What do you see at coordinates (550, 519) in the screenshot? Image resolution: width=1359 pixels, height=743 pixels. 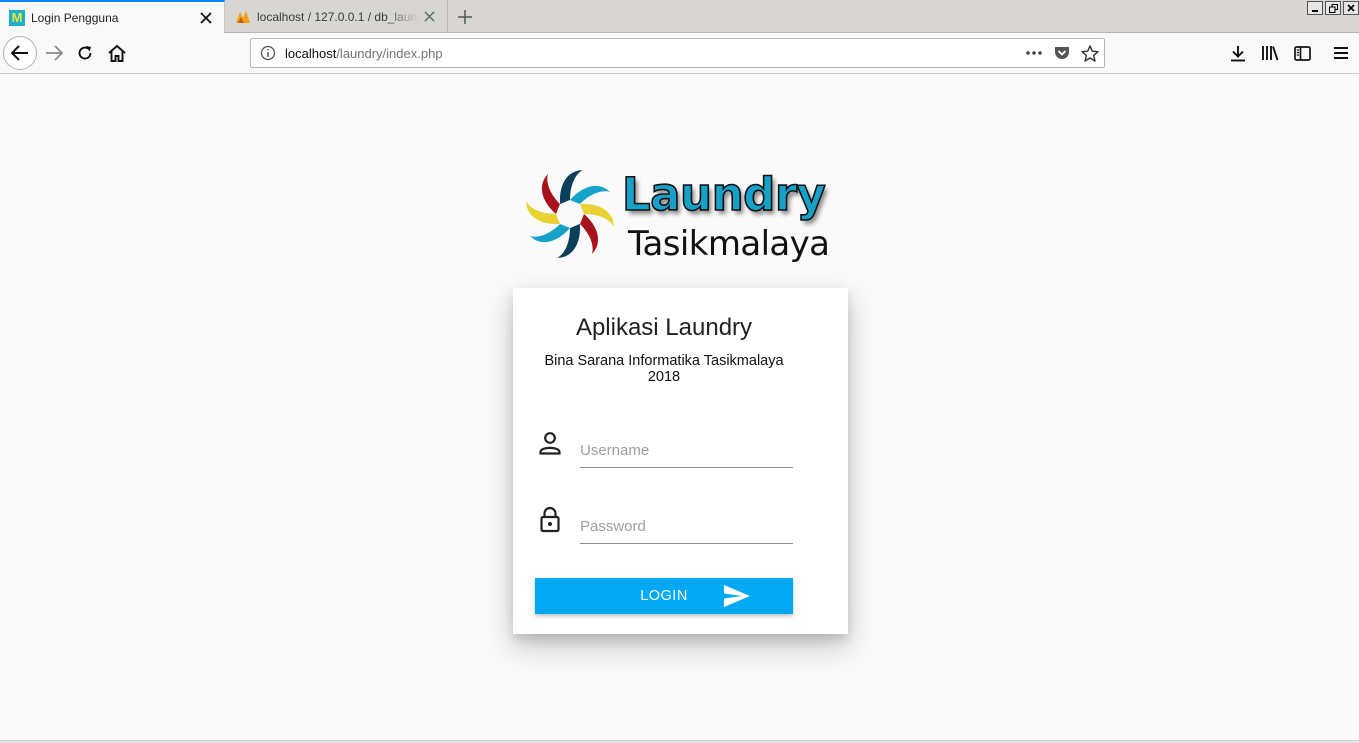 I see `lock-icon` at bounding box center [550, 519].